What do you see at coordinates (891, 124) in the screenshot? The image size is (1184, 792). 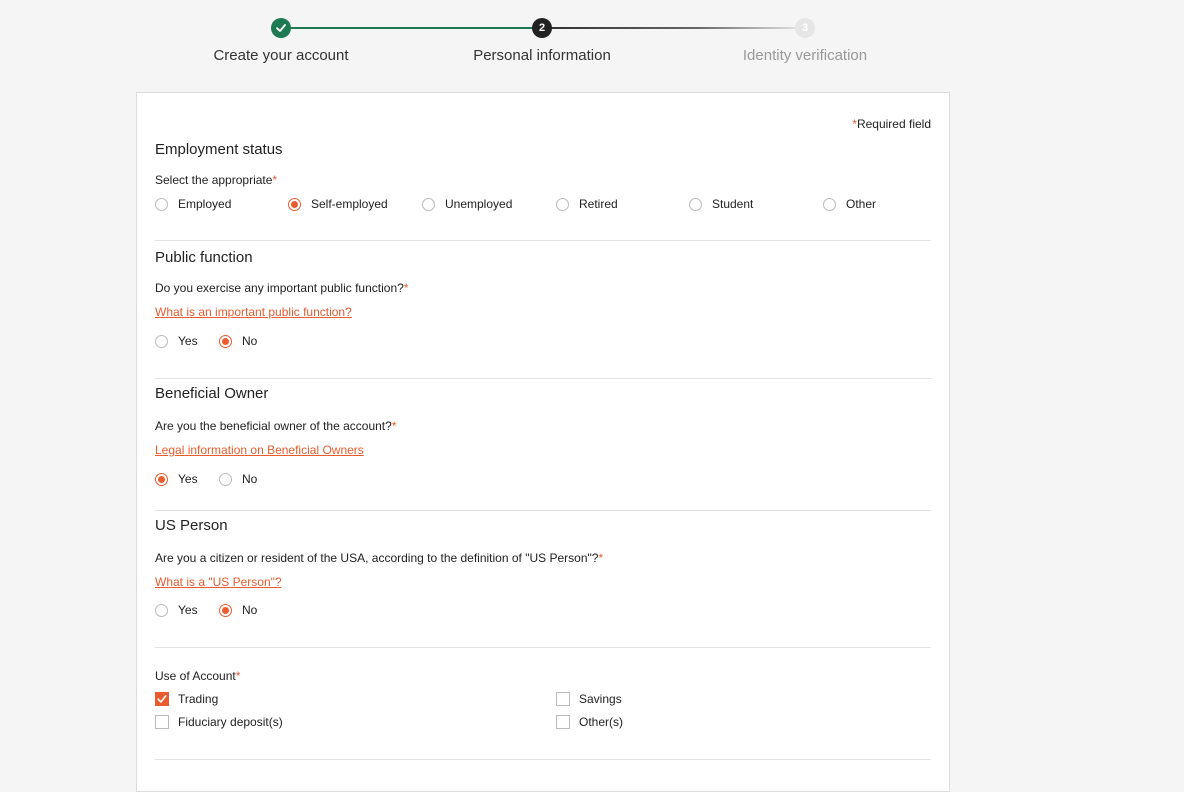 I see `required-field-note: *Required field` at bounding box center [891, 124].